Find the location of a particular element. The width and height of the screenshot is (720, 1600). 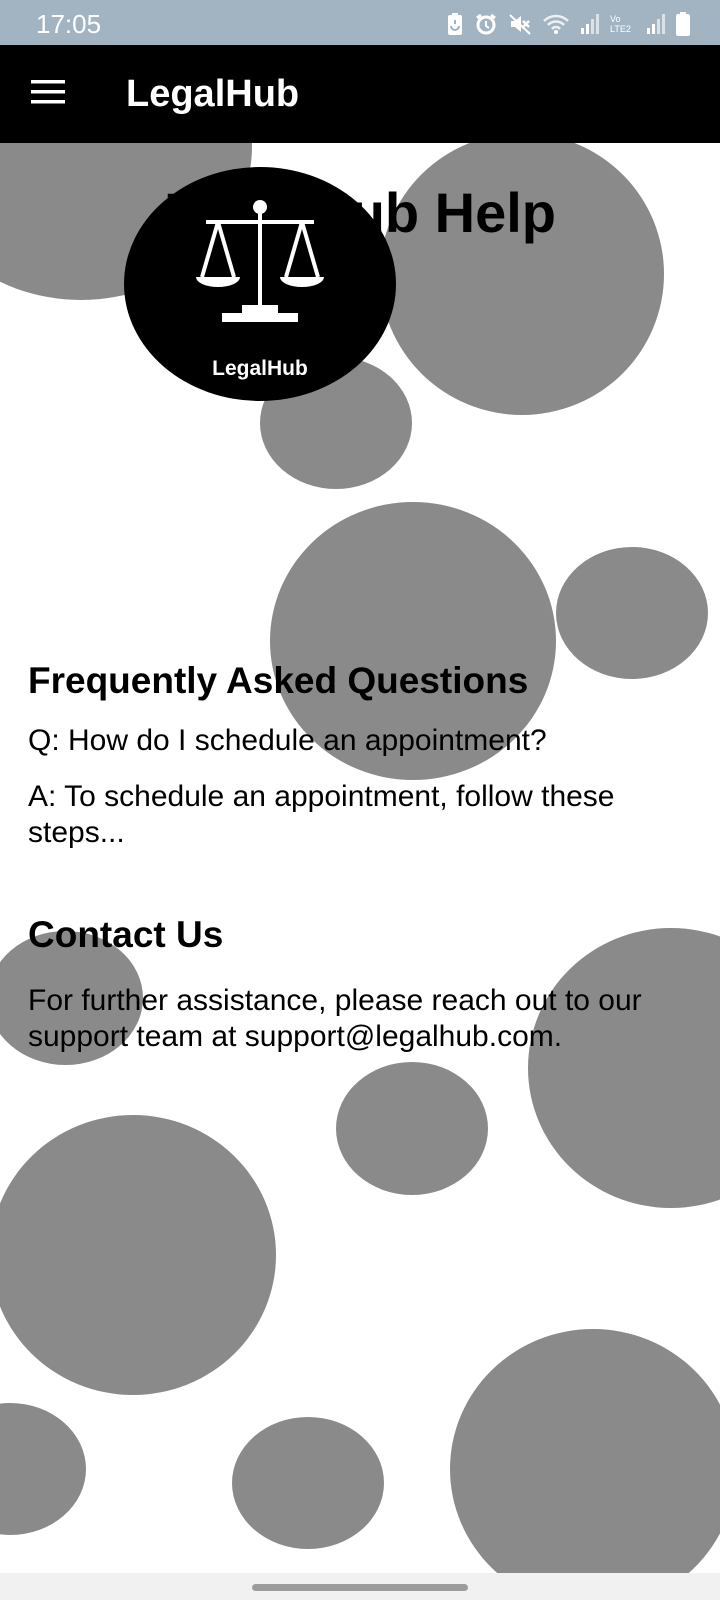

status-time: 17:05 is located at coordinates (69, 24).